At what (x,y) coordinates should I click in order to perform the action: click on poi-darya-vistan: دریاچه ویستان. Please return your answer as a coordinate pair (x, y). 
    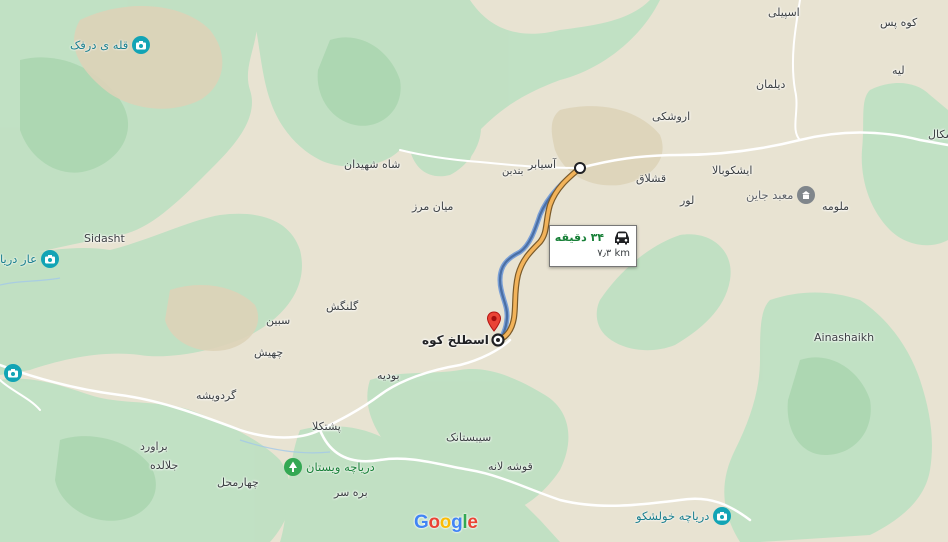
    Looking at the image, I should click on (329, 467).